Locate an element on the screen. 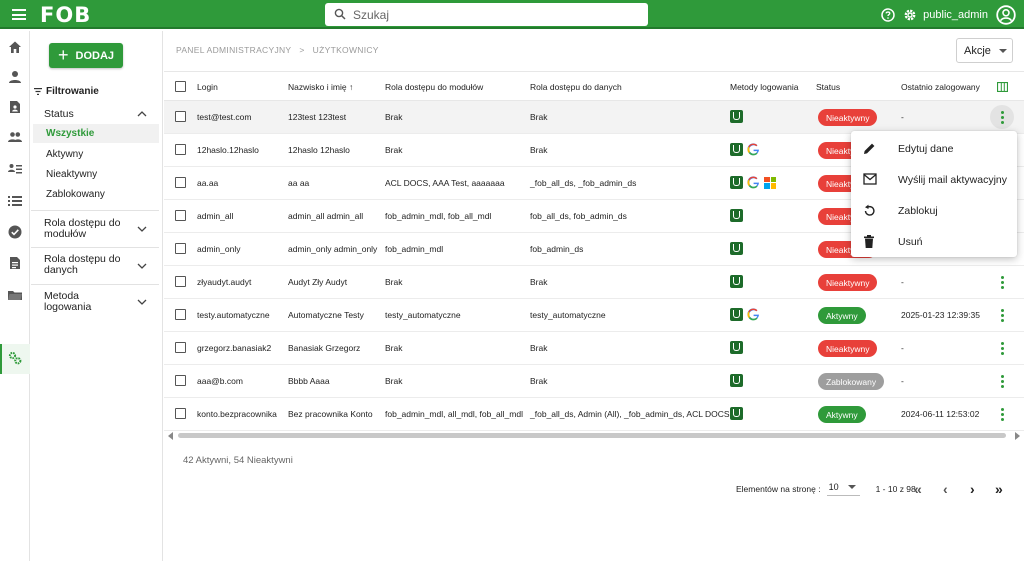 This screenshot has width=1024, height=561. col-name: Nazwisko i imię ↑ is located at coordinates (320, 87).